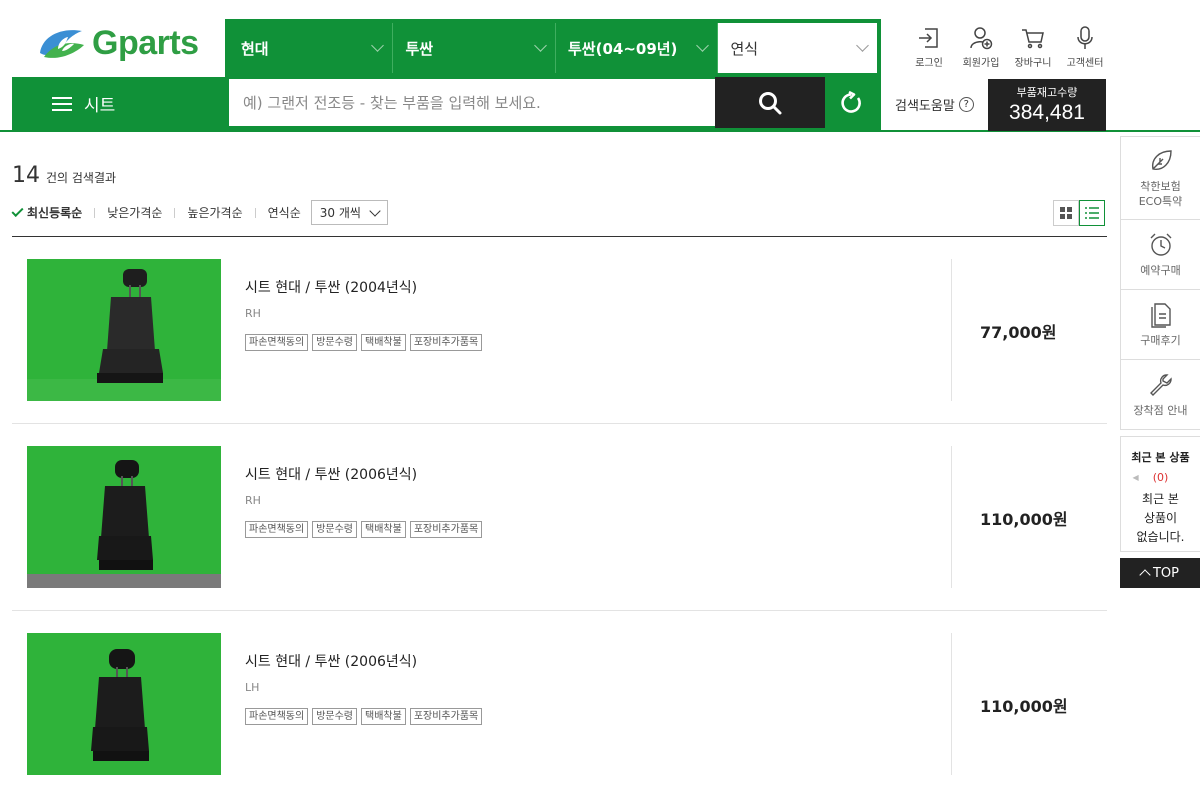 The height and width of the screenshot is (789, 1200). Describe the element at coordinates (145, 42) in the screenshot. I see `logo-text: Gparts` at that location.